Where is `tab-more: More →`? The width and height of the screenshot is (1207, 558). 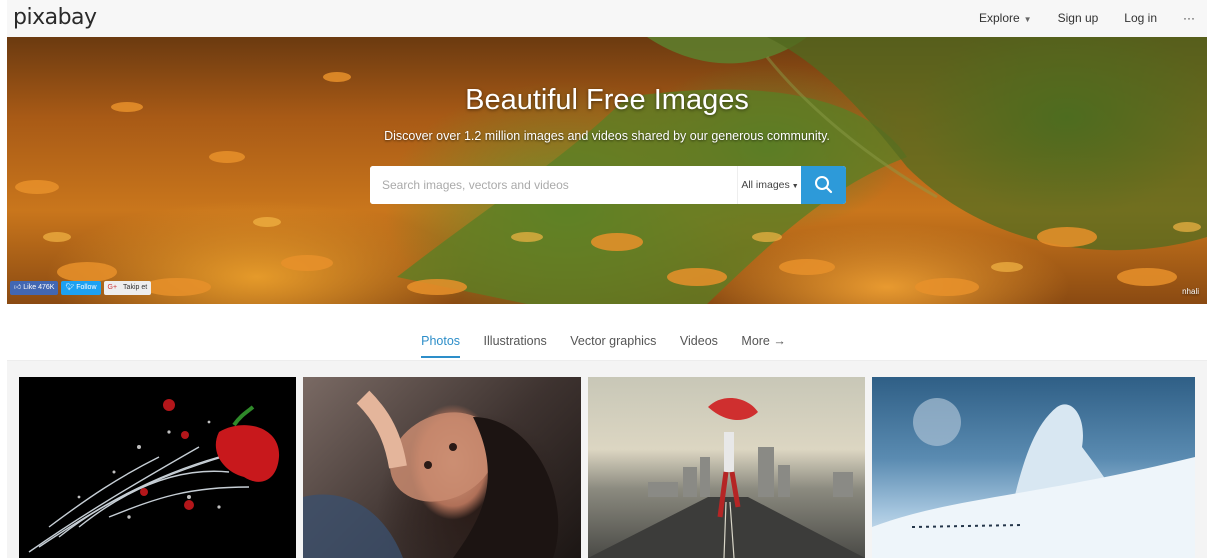
tab-more: More → is located at coordinates (763, 345).